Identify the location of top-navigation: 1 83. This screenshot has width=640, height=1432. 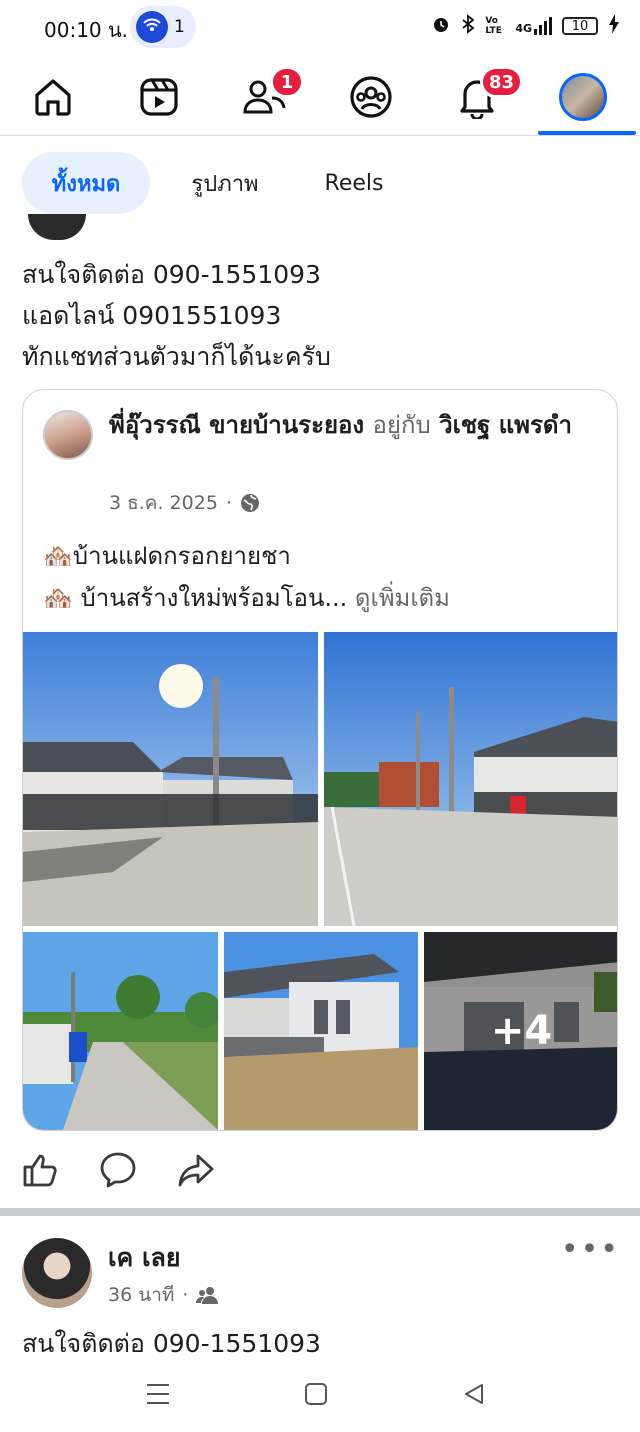
(320, 97).